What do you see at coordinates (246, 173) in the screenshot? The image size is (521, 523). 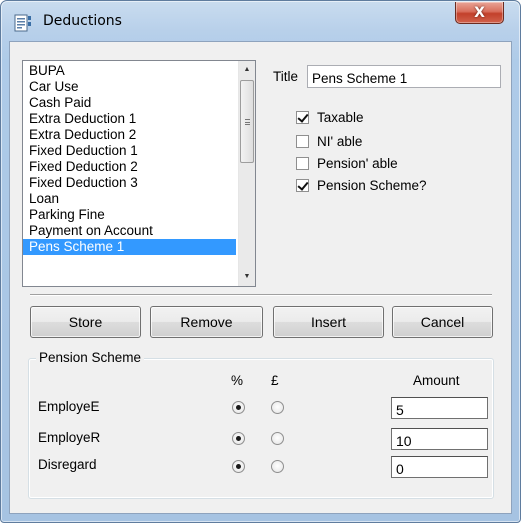 I see `list-scrollbar: ▲ ▼` at bounding box center [246, 173].